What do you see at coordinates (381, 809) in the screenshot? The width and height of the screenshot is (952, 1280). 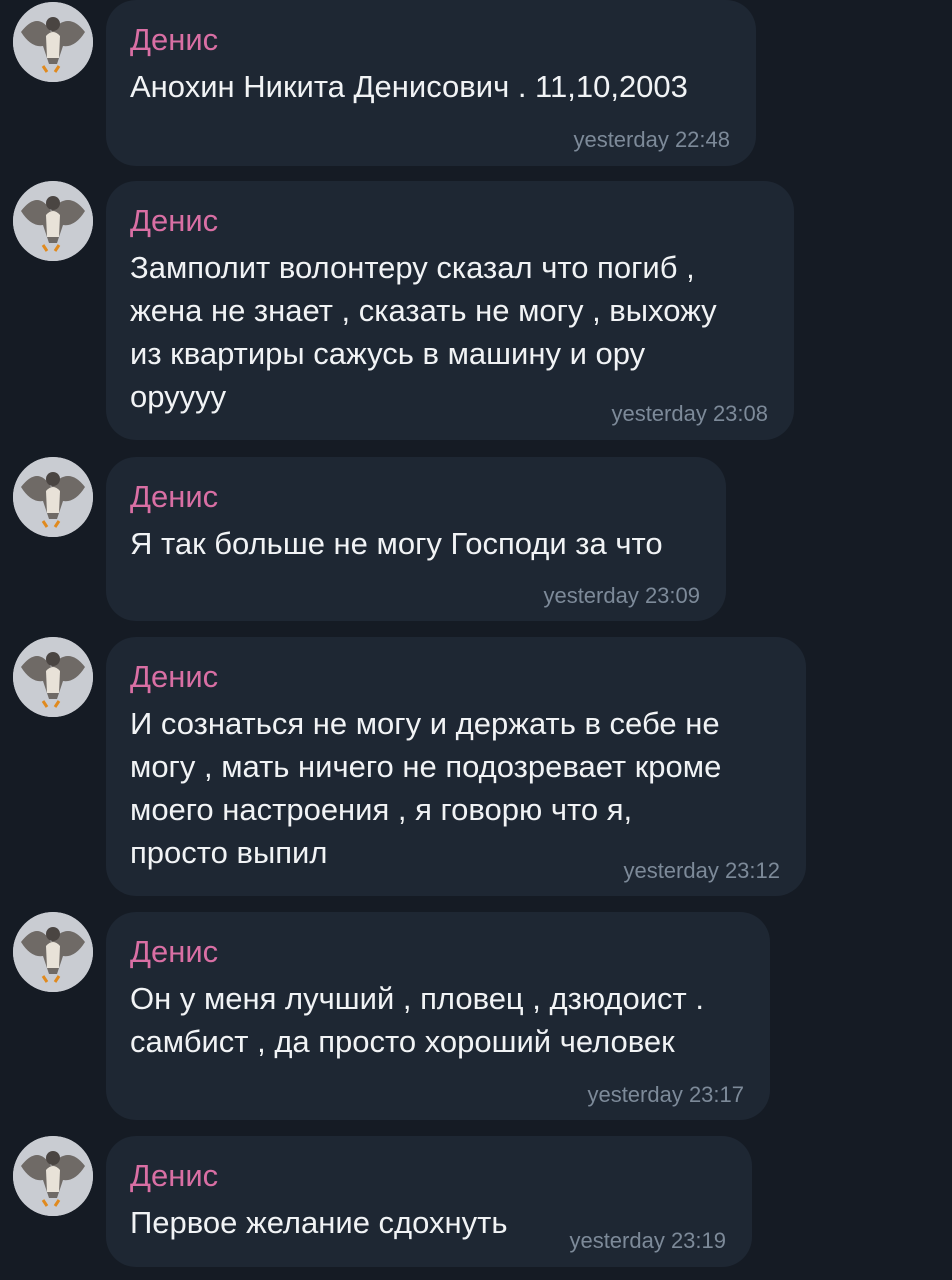 I see `message-line: моего настроения , я говорю что я,` at bounding box center [381, 809].